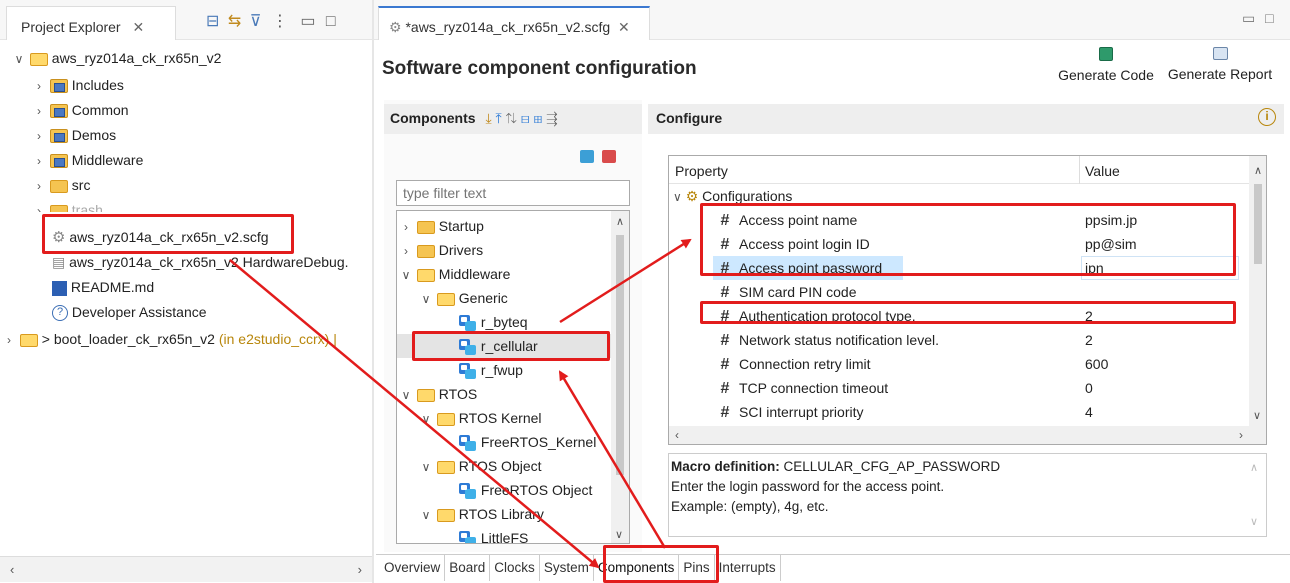 The image size is (1290, 583). Describe the element at coordinates (625, 281) in the screenshot. I see `arrow-r-cellular-to-config` at that location.